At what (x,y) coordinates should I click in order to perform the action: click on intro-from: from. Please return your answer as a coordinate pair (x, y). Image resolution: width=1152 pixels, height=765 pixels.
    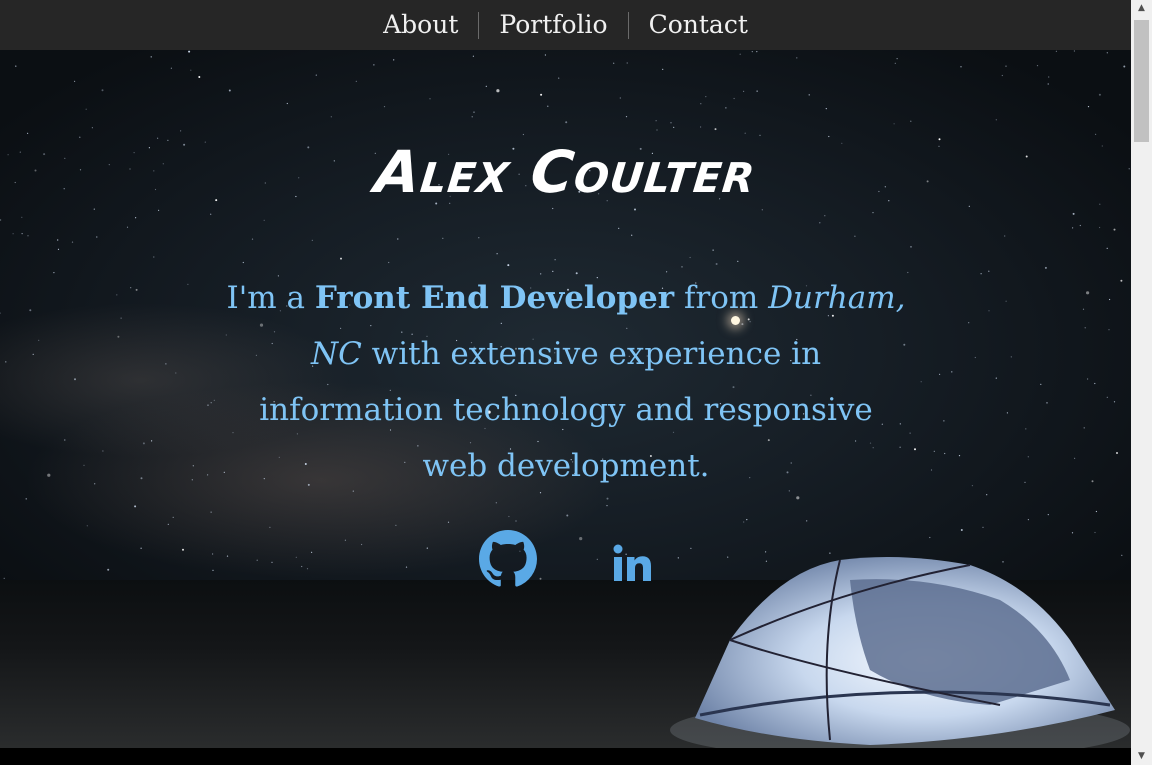
    Looking at the image, I should click on (721, 298).